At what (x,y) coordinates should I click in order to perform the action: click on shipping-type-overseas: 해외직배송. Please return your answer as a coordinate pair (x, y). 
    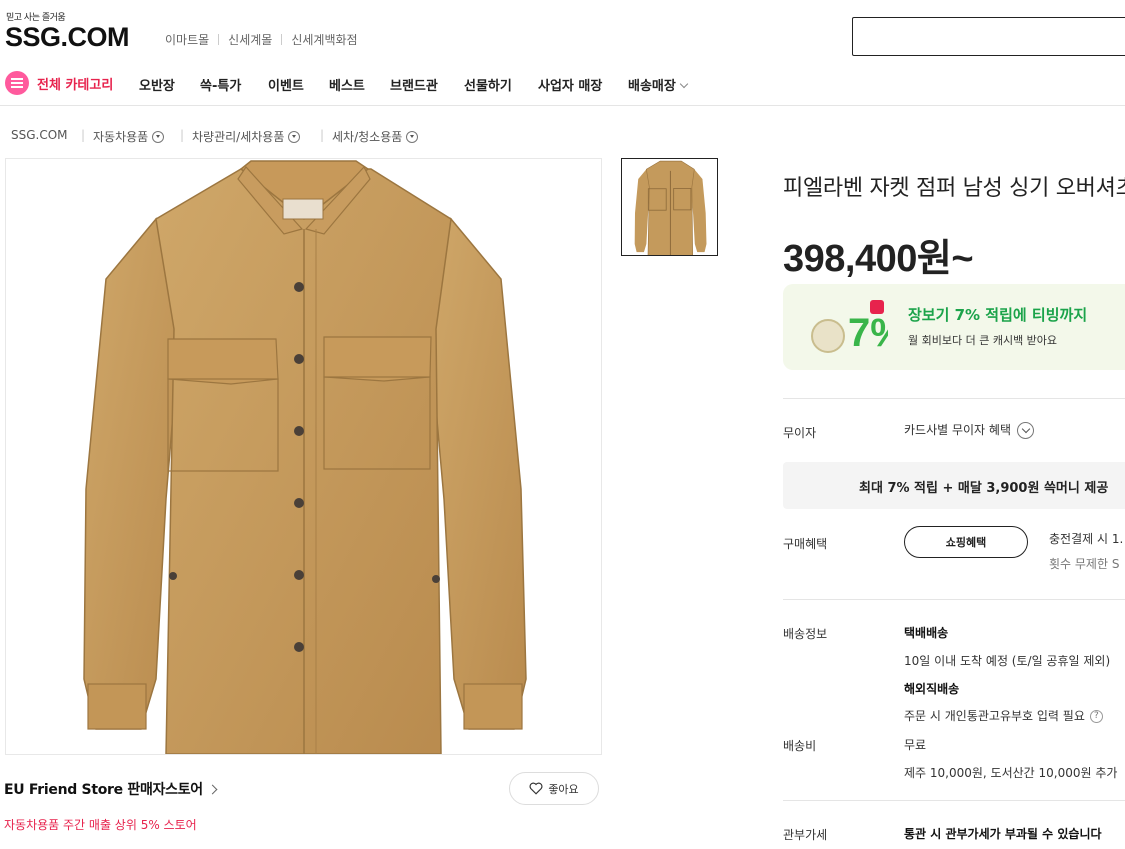
    Looking at the image, I should click on (932, 689).